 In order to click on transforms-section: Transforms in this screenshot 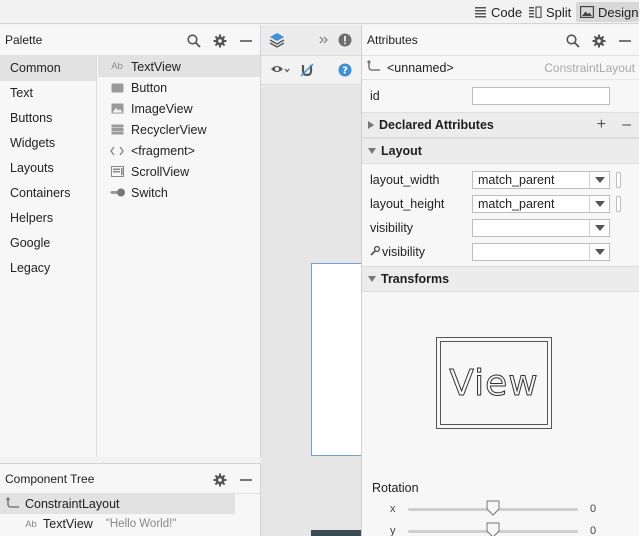, I will do `click(500, 279)`.